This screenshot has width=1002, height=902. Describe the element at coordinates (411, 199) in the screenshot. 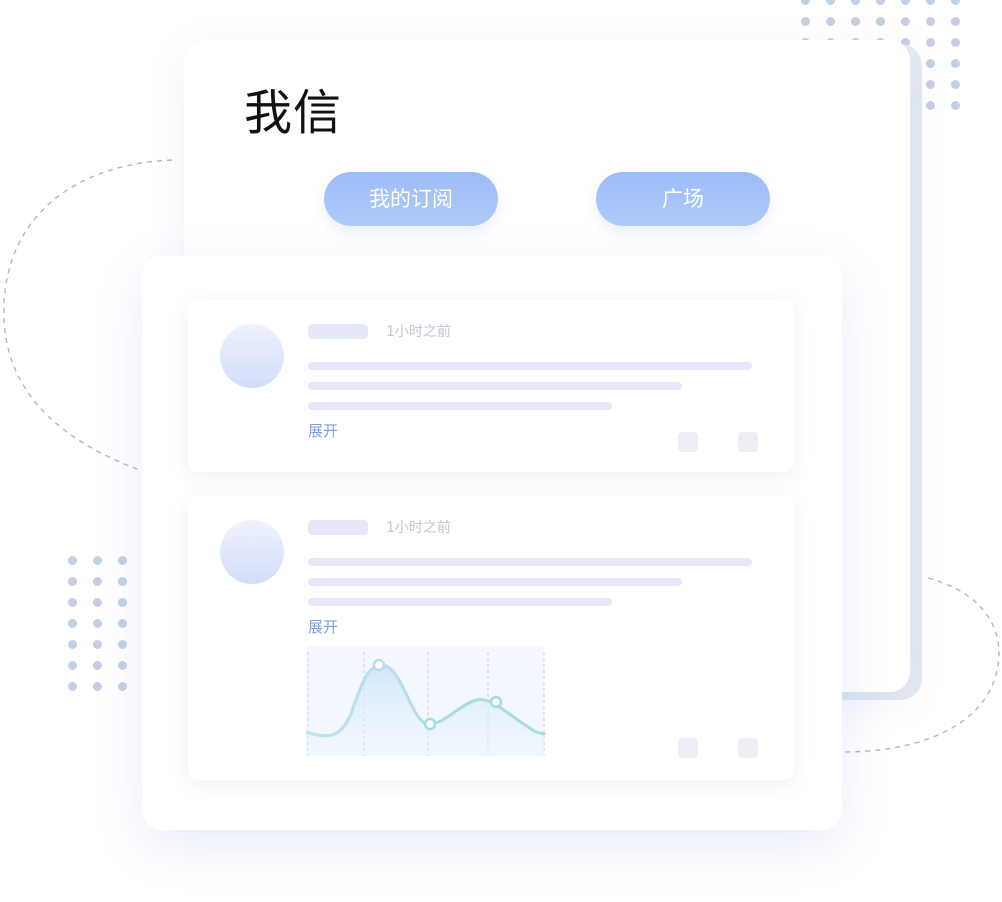

I see `tab-my-subscriptions: 我的订阅` at that location.